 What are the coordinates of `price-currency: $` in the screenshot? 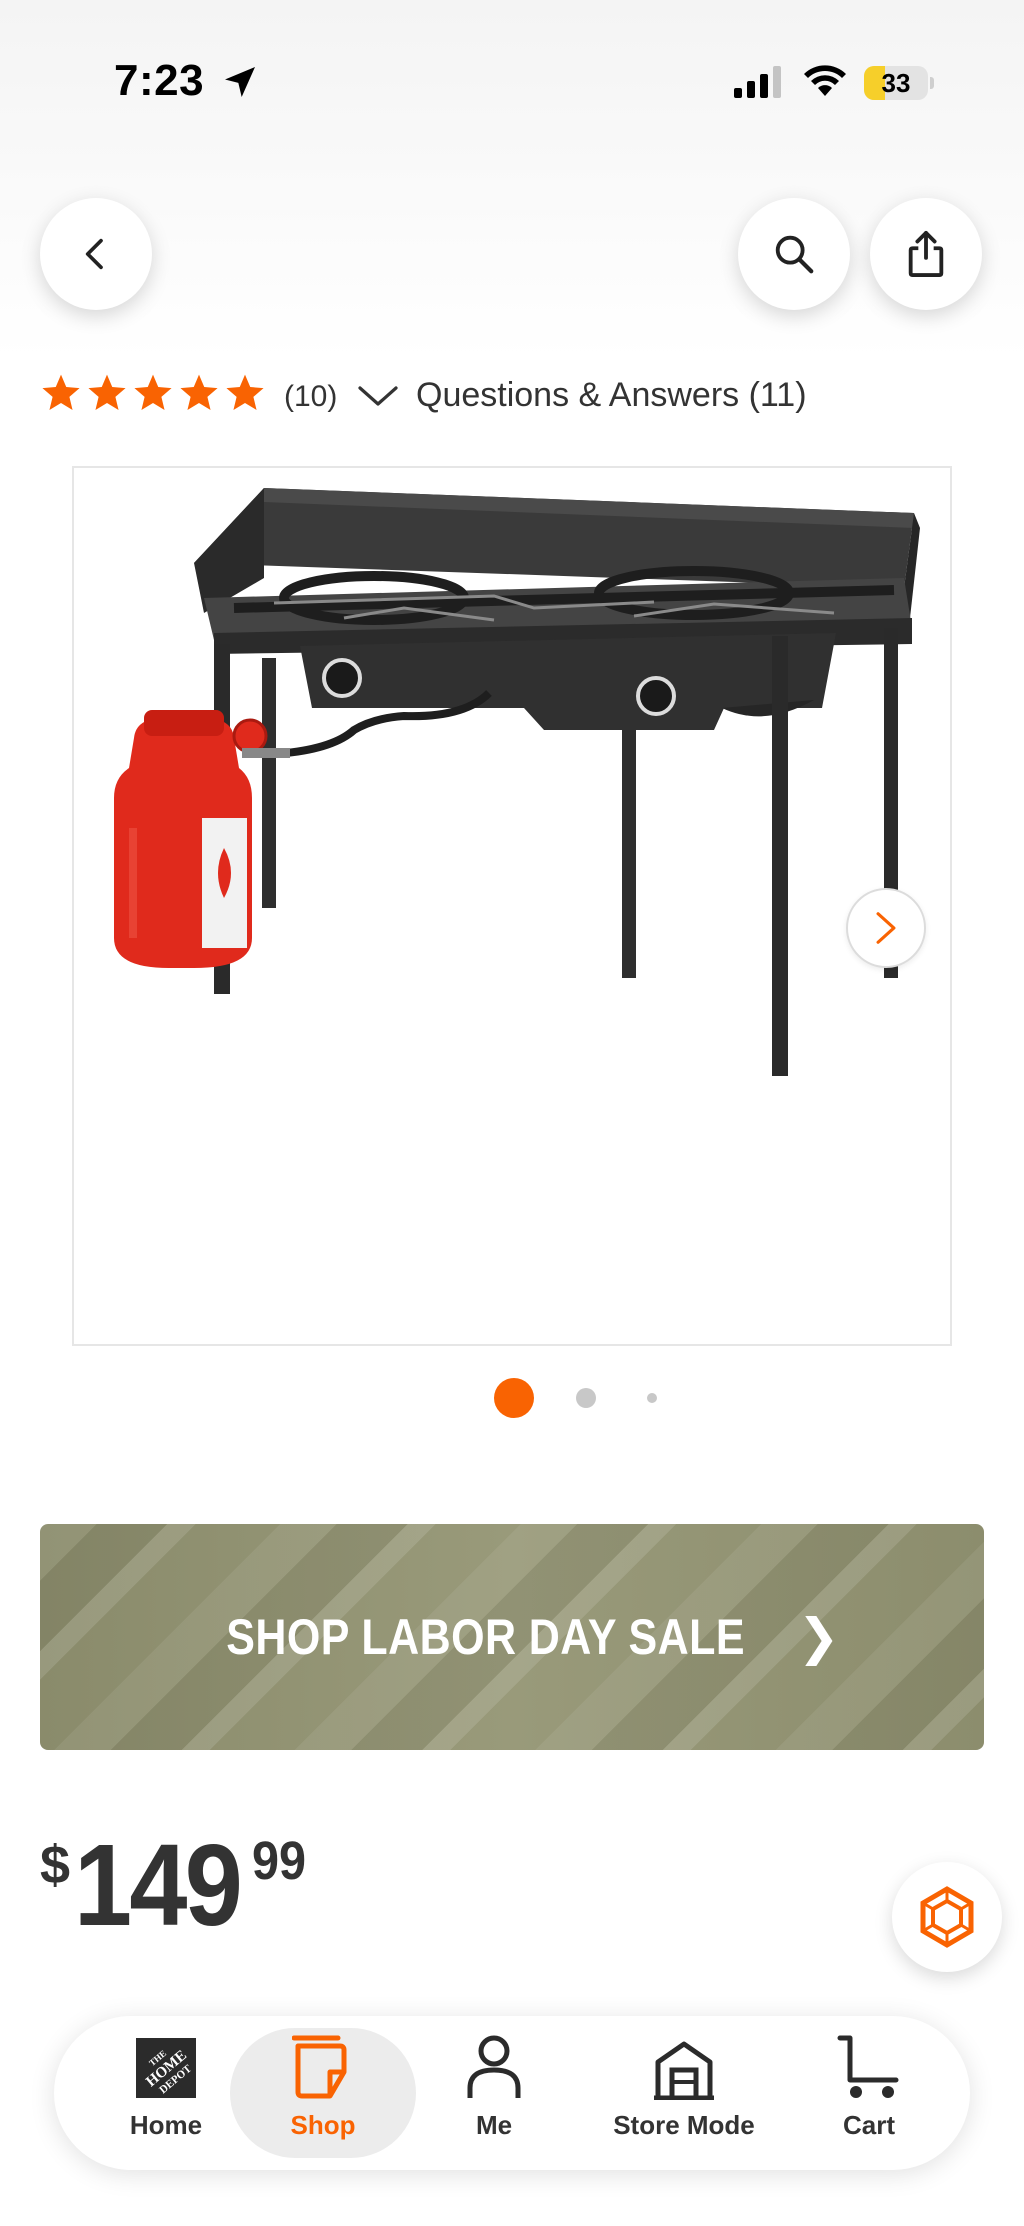 It's located at (55, 1865).